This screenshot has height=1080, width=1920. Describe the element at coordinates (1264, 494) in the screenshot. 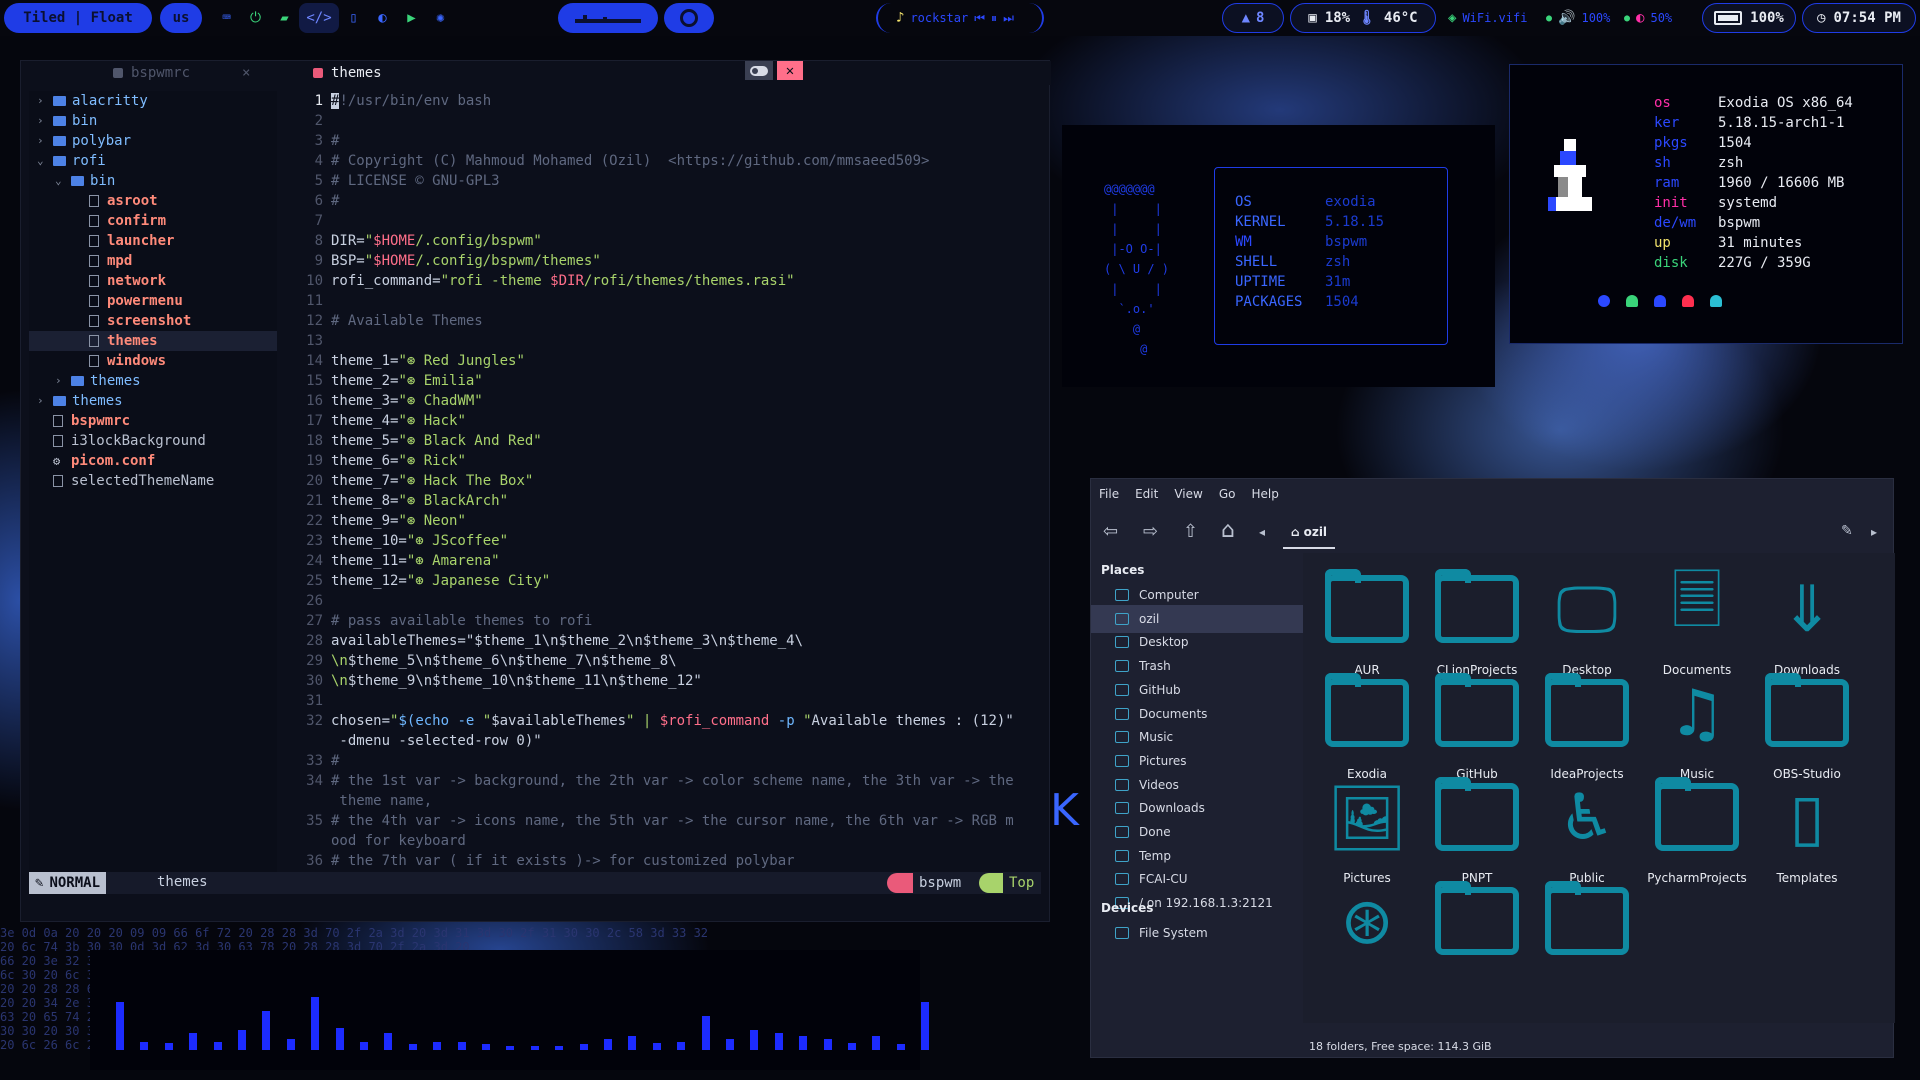

I see `menu-help: Help` at that location.